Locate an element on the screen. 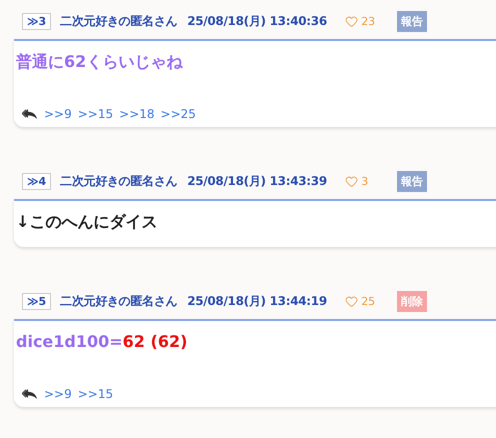  like-count: 23 is located at coordinates (368, 21).